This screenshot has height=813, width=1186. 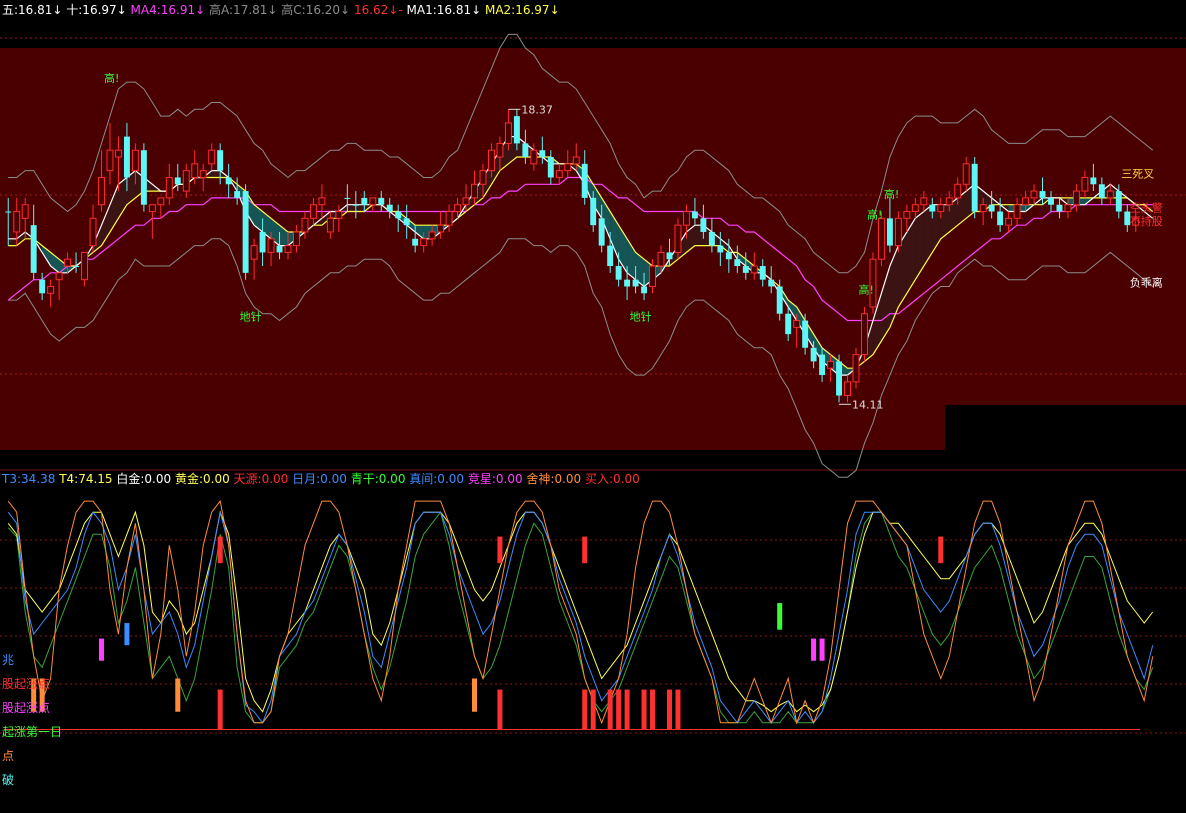 What do you see at coordinates (520, 10) in the screenshot?
I see `price-header-item: MA2:16.97↓` at bounding box center [520, 10].